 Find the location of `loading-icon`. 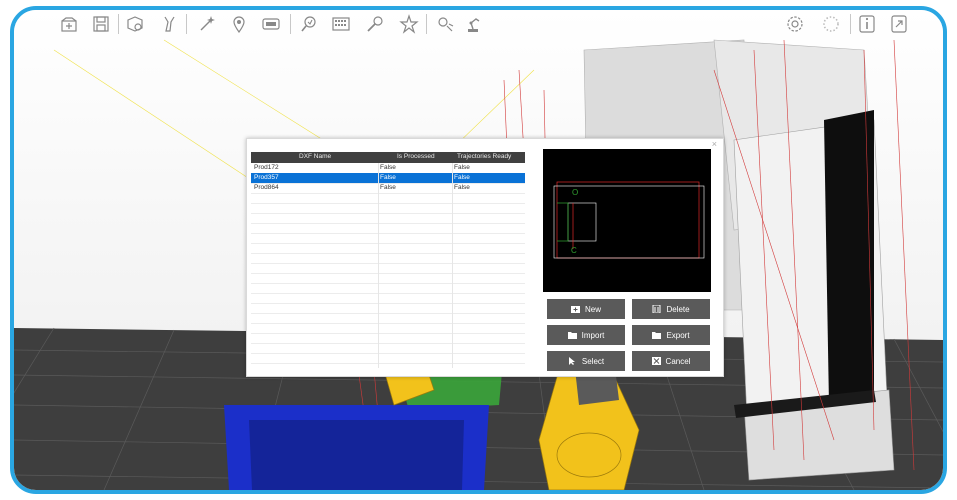

loading-icon is located at coordinates (831, 24).